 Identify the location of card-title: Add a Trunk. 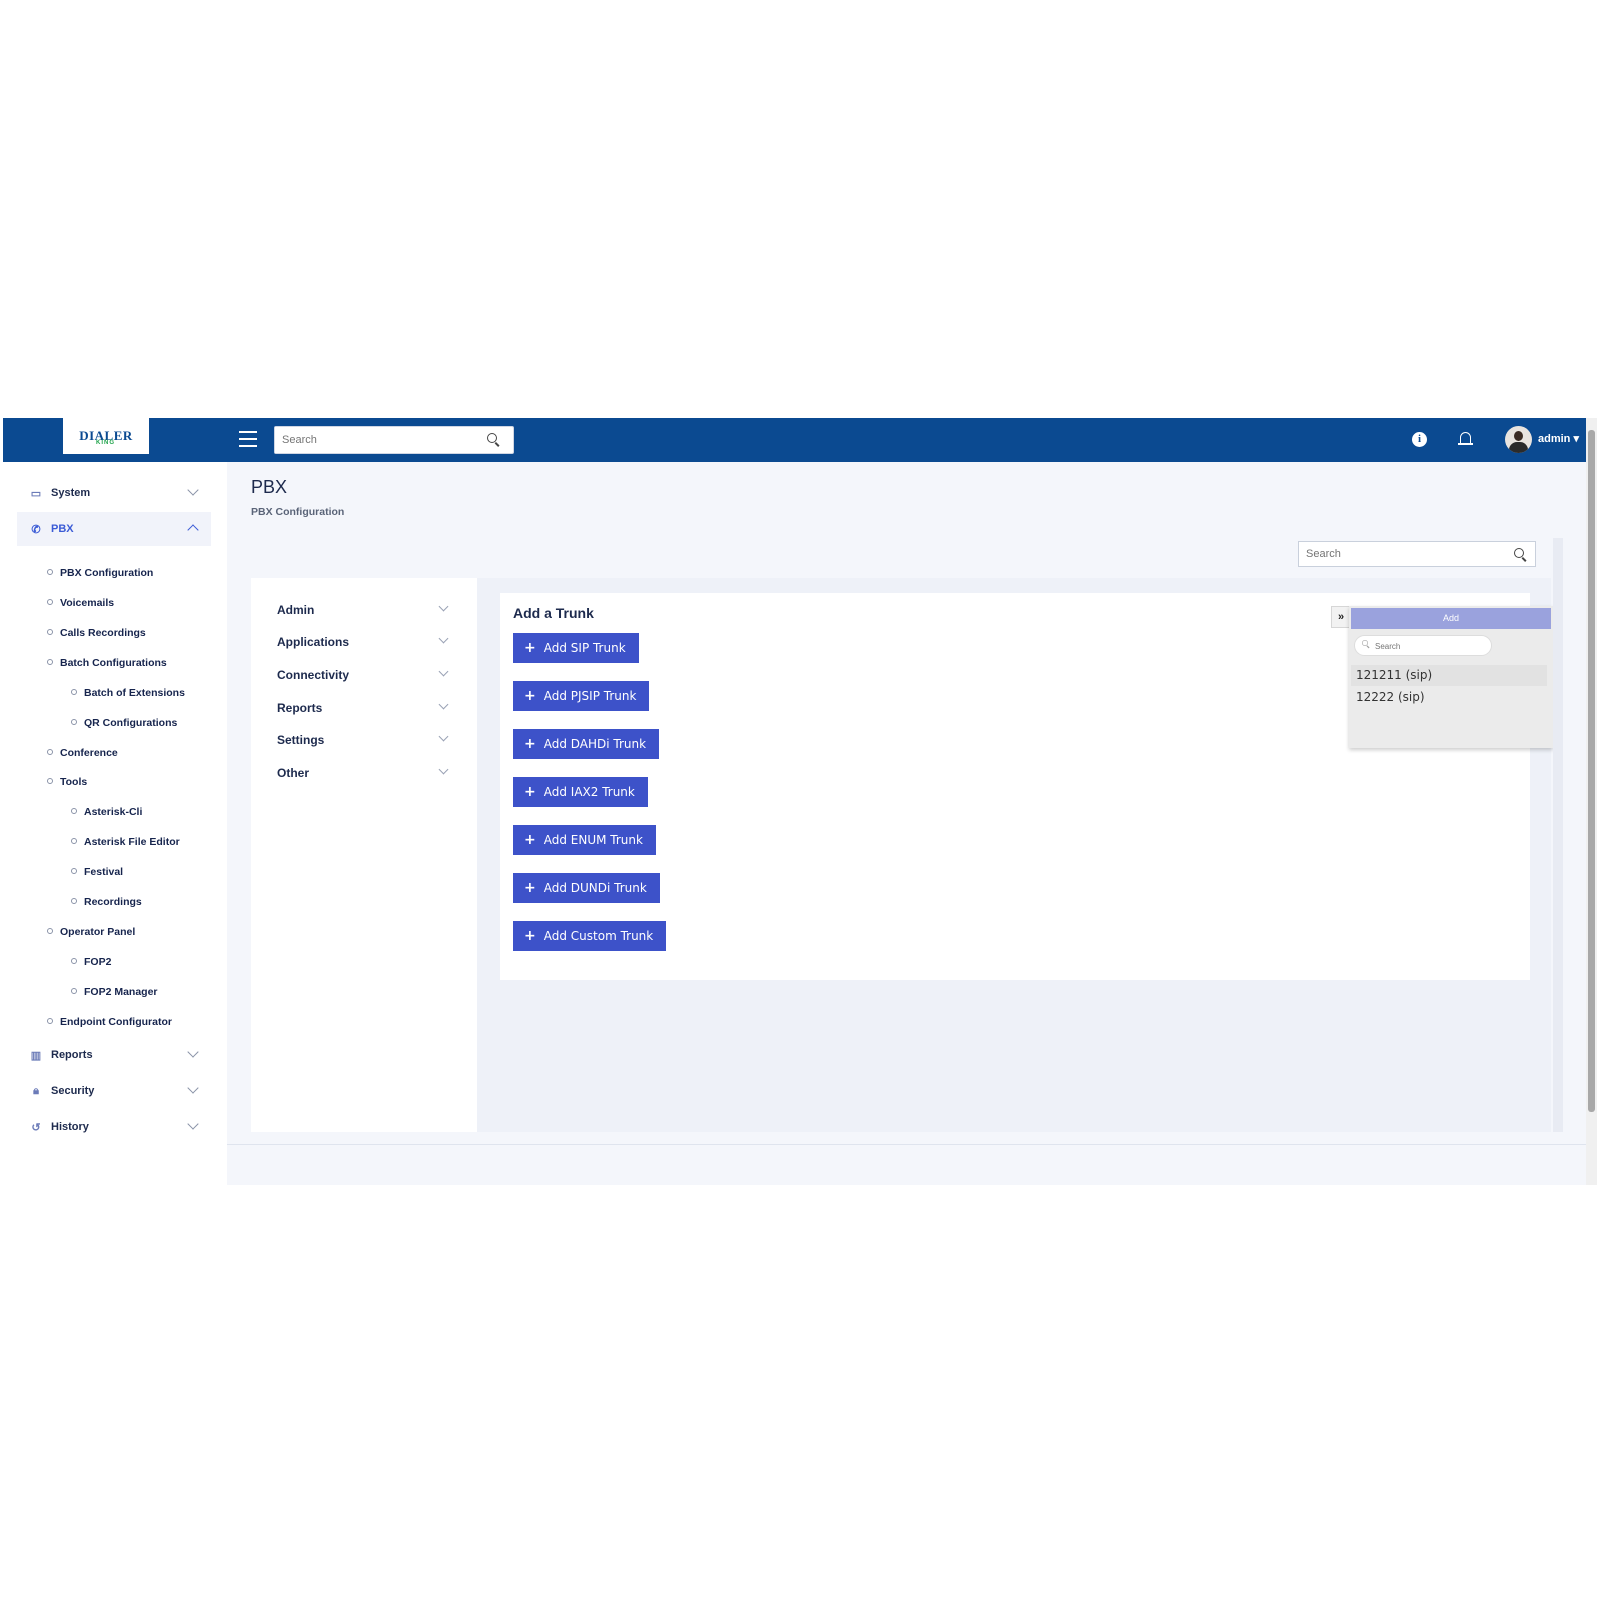
(553, 613).